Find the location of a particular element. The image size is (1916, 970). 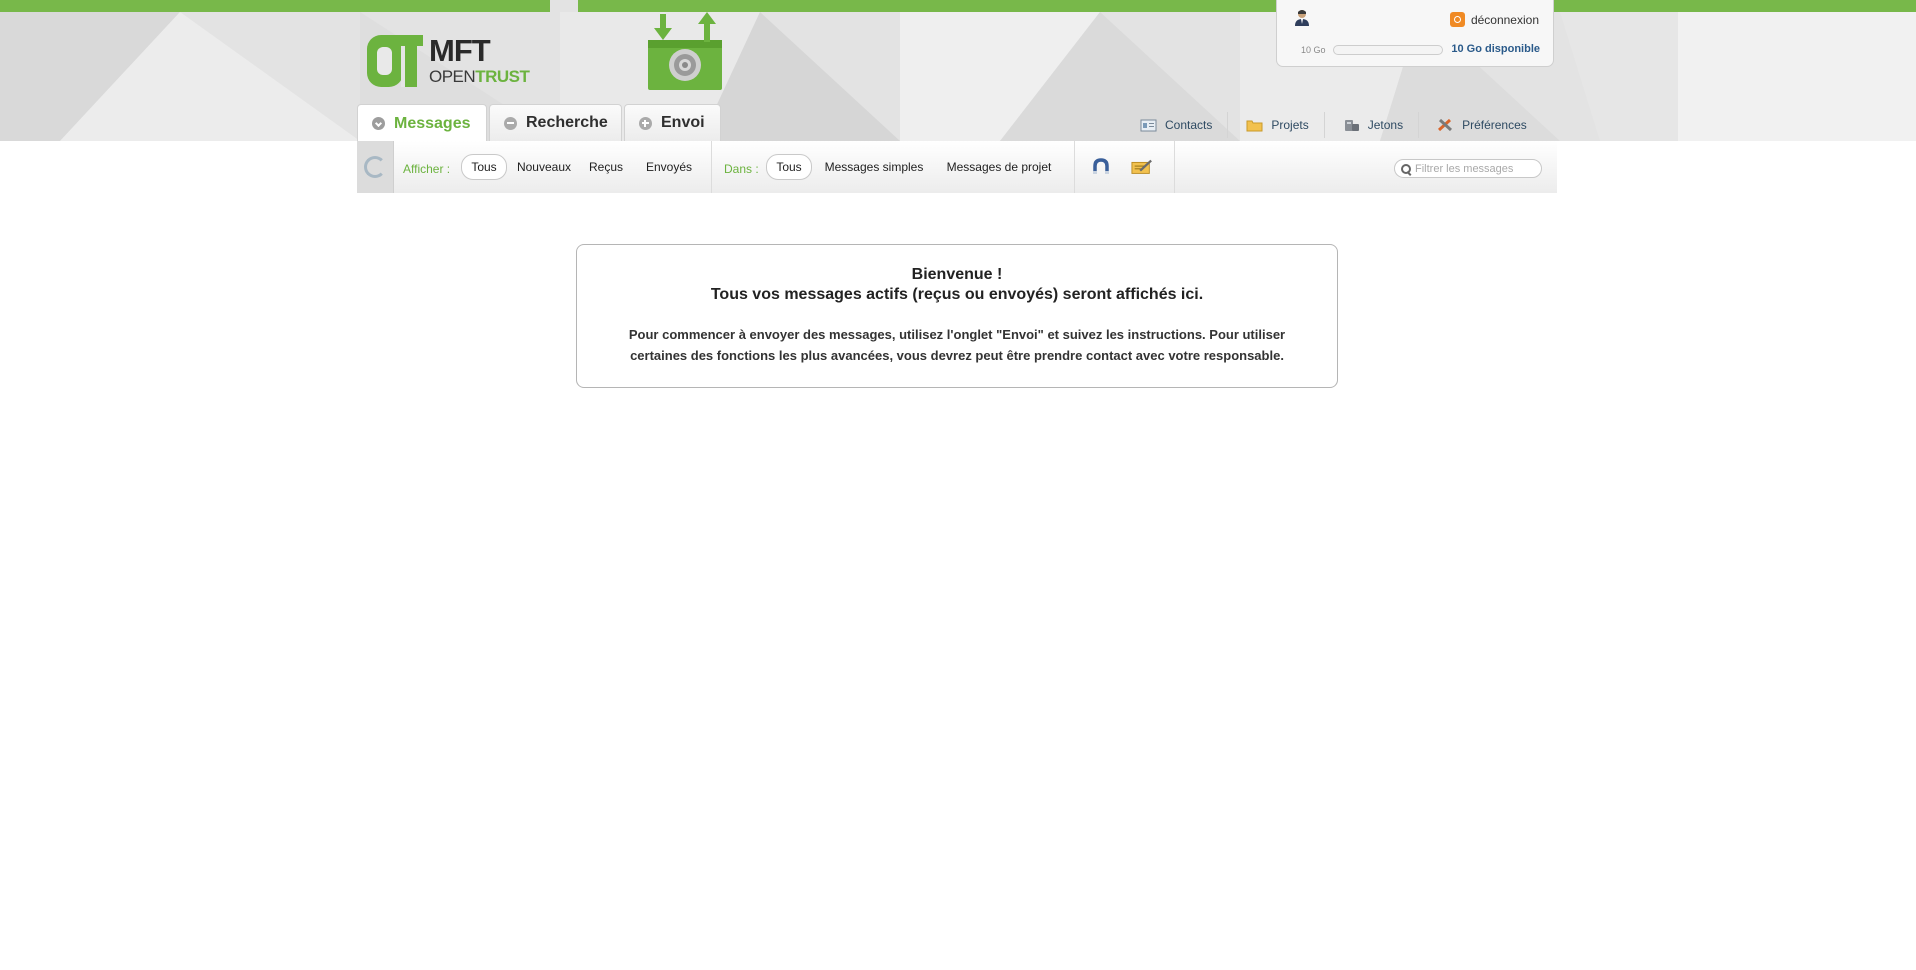

nav-preferences-label: Préférences is located at coordinates (1494, 125).